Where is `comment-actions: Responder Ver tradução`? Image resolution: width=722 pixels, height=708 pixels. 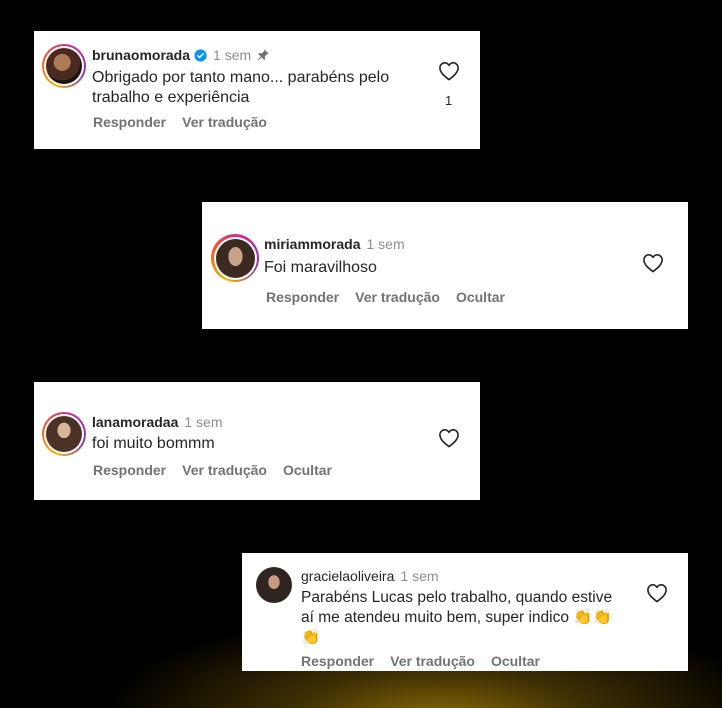 comment-actions: Responder Ver tradução is located at coordinates (188, 122).